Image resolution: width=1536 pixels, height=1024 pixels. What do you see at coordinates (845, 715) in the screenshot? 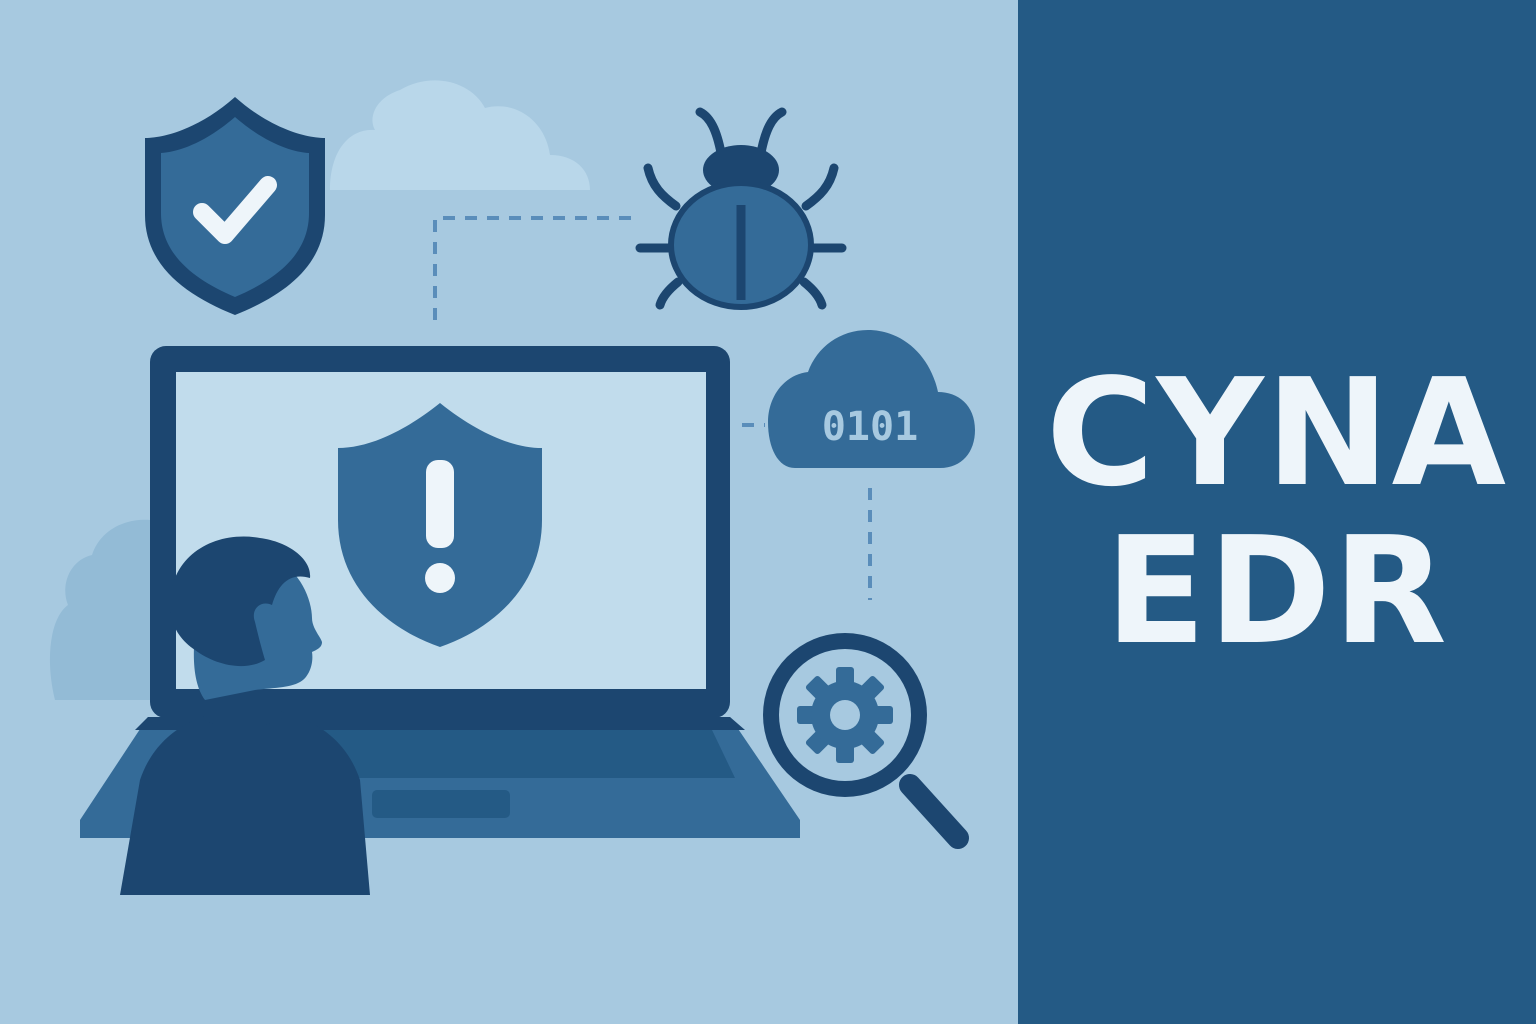
I see `gear-icon` at bounding box center [845, 715].